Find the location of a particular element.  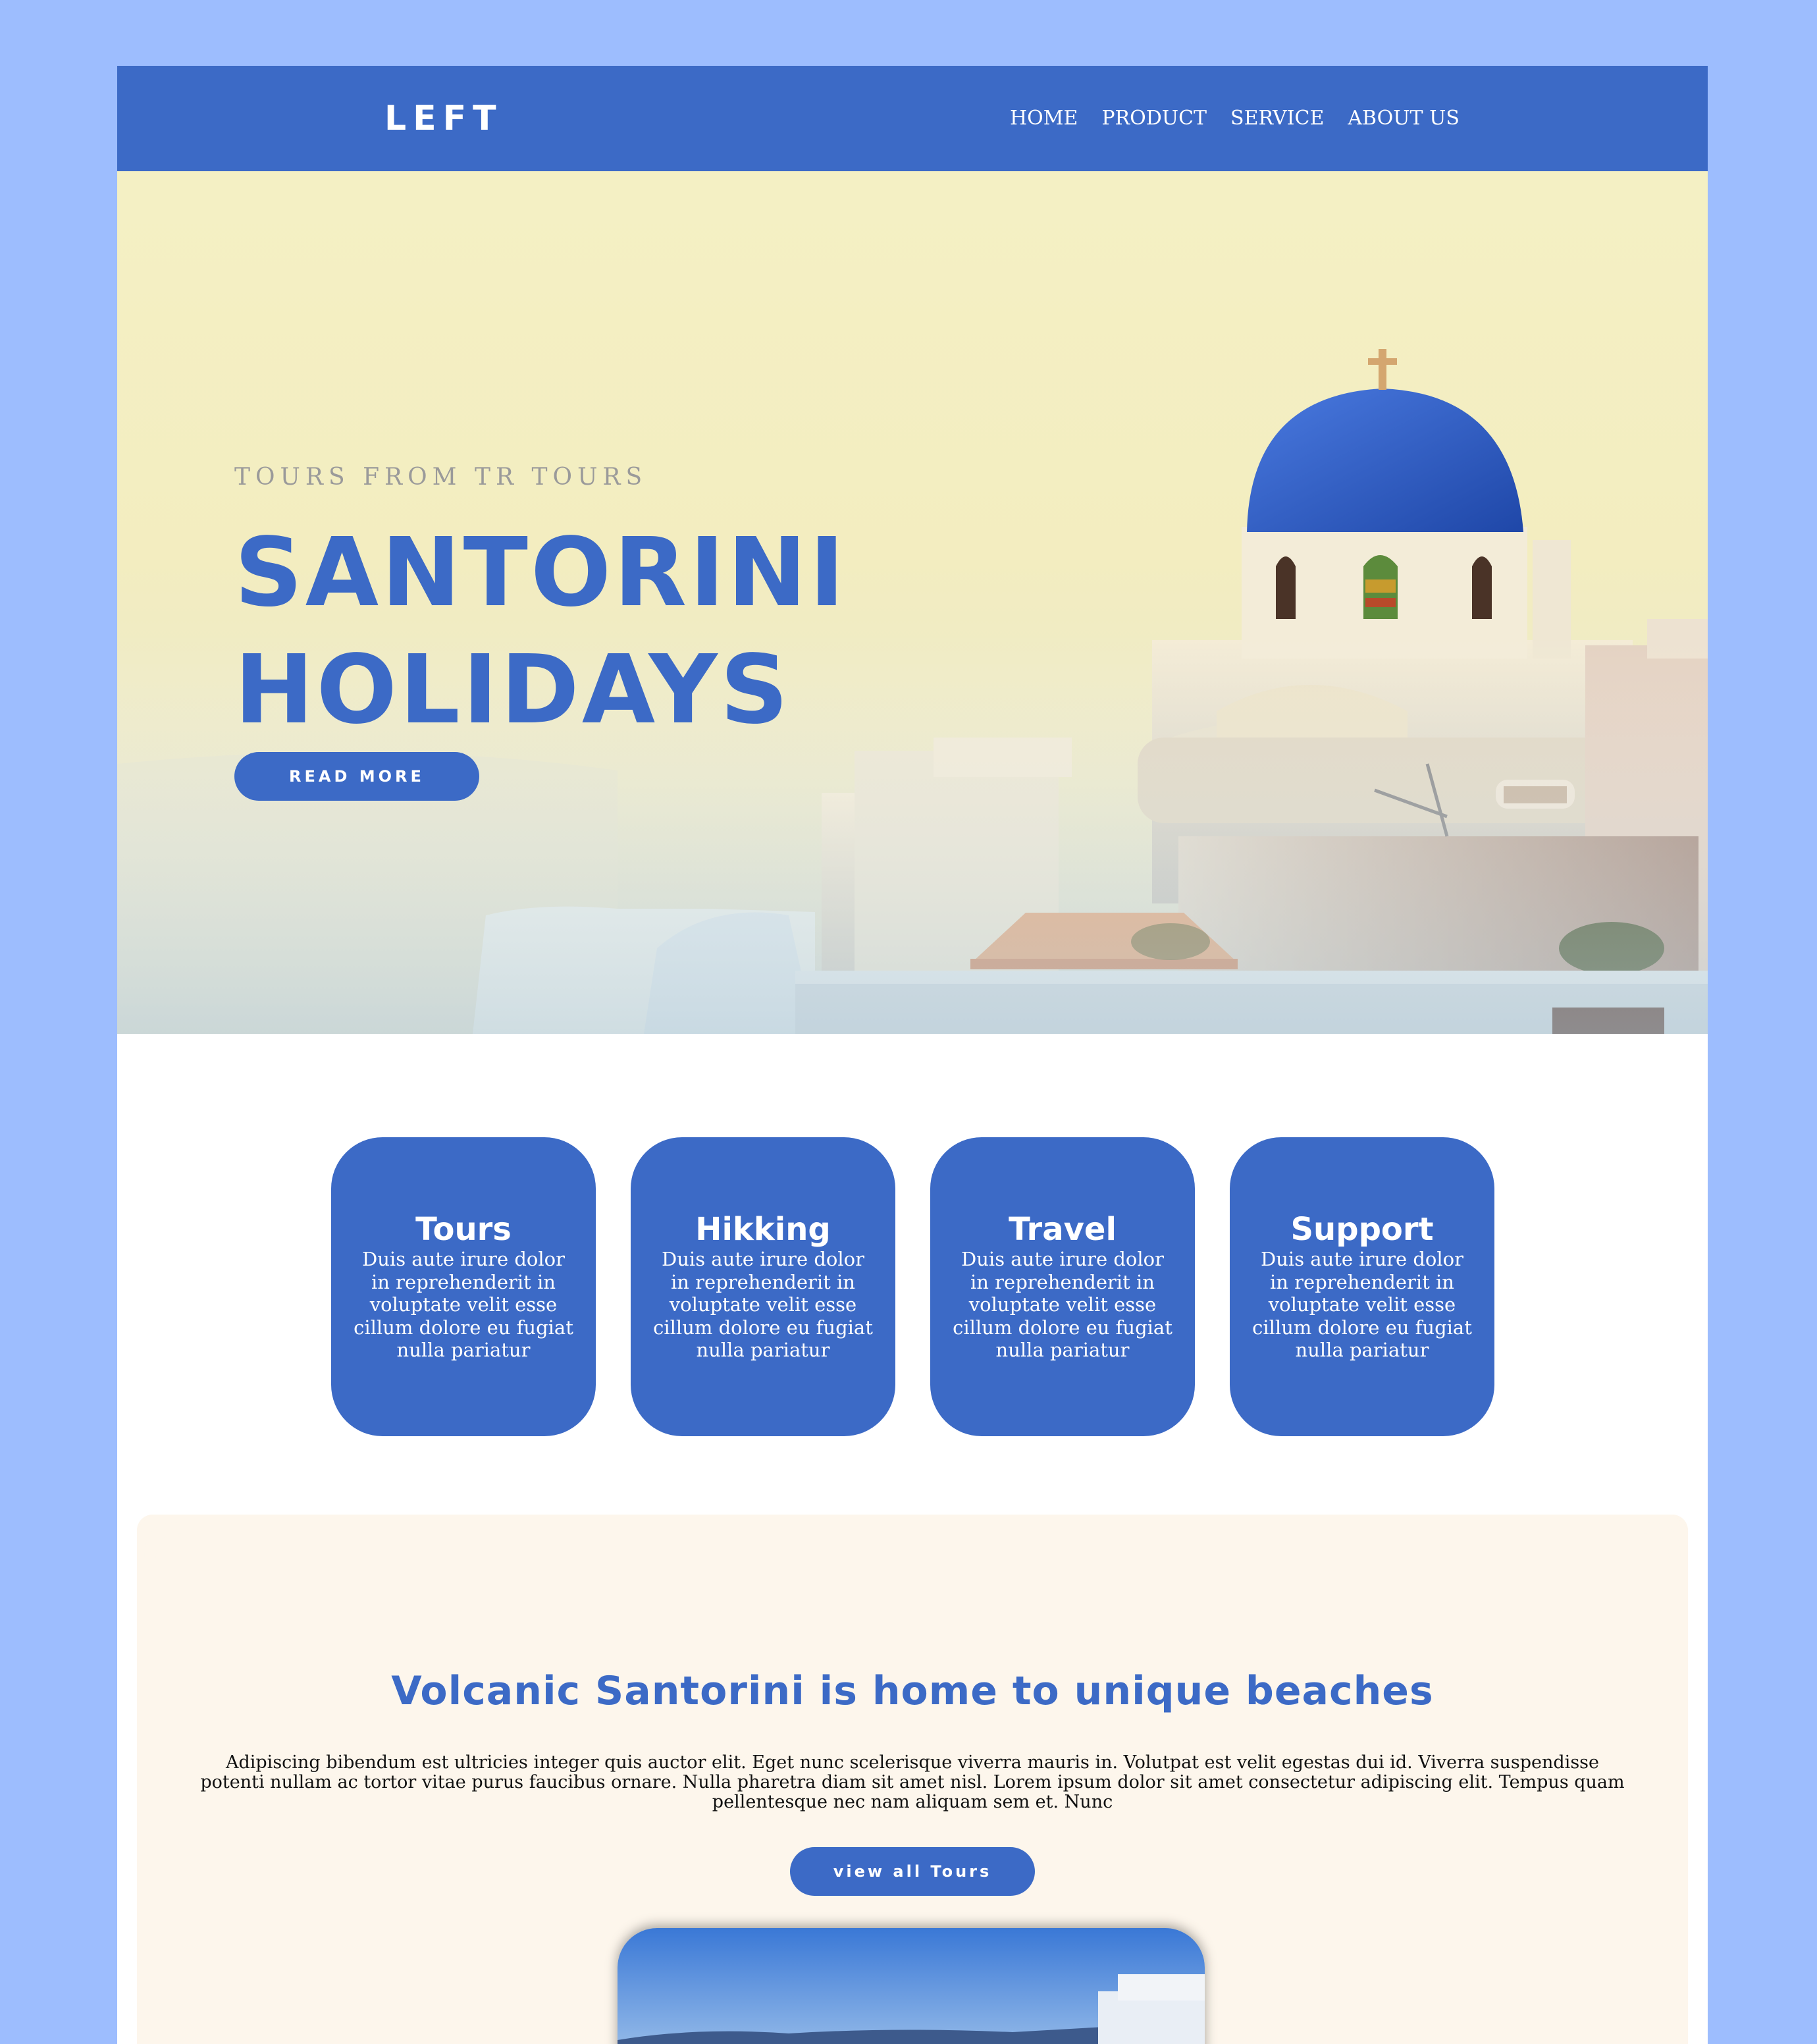

sea-view-image is located at coordinates (912, 1986).